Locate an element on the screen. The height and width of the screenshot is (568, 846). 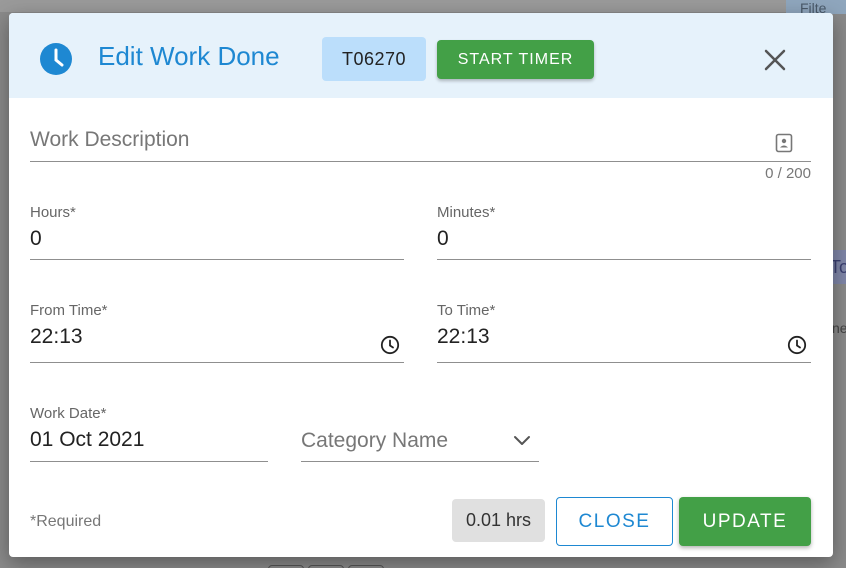
work-date-value: 01 Oct 2021 is located at coordinates (87, 439).